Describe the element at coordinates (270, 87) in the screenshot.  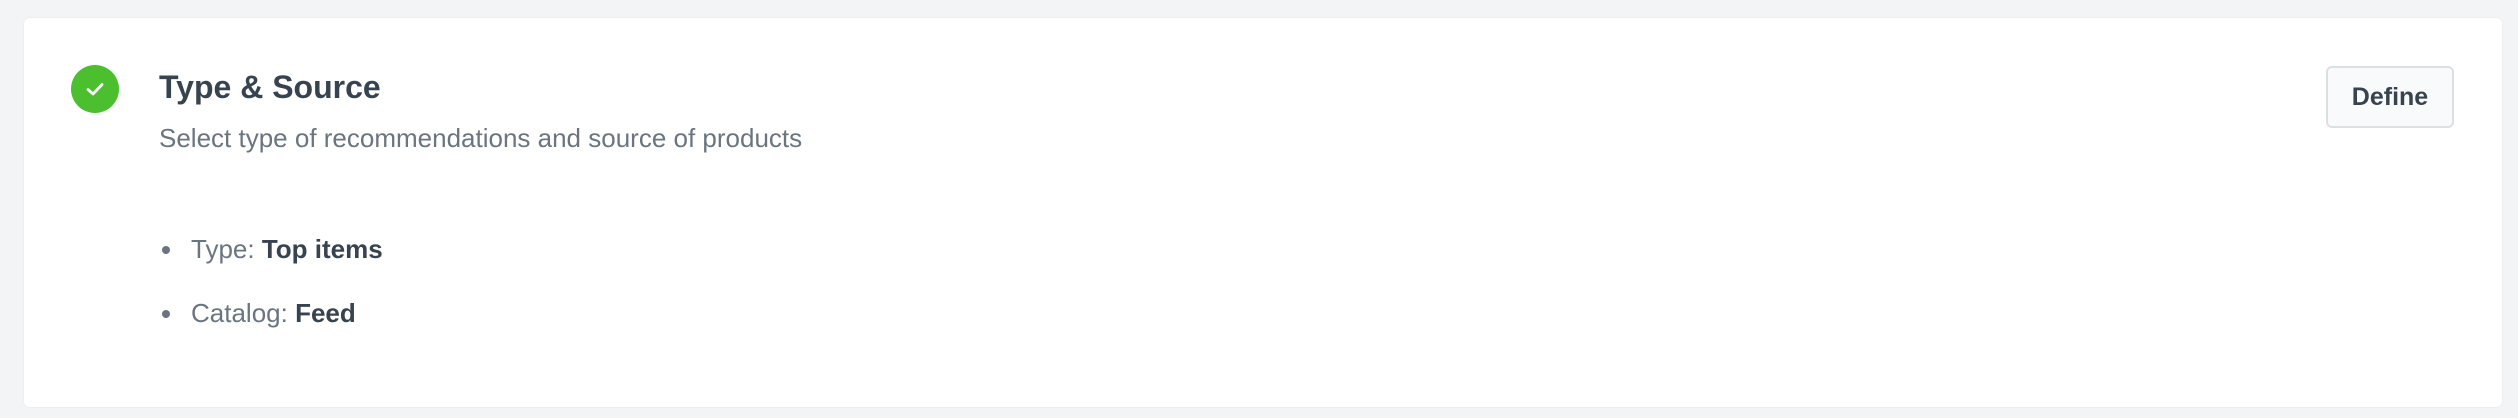
I see `section-title: Type & Source` at that location.